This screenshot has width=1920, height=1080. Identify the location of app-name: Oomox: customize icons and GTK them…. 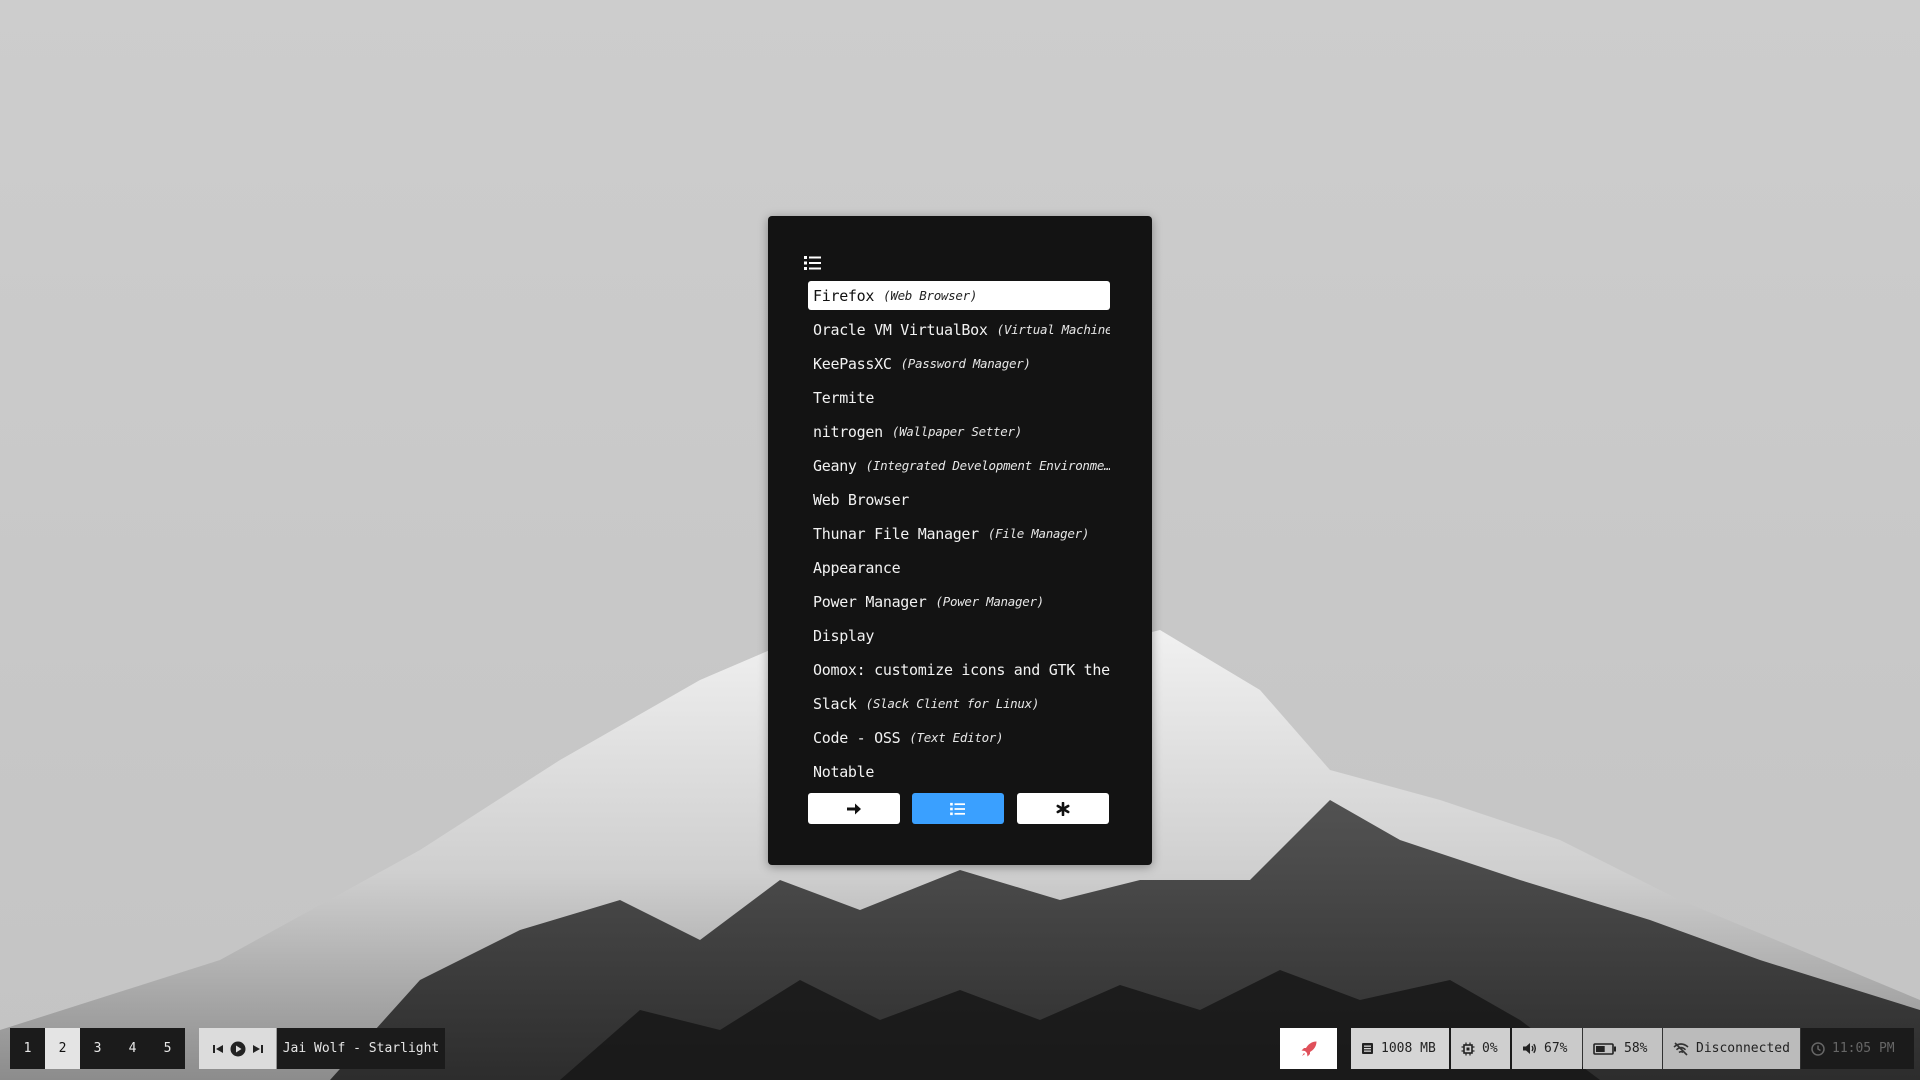
(961, 669).